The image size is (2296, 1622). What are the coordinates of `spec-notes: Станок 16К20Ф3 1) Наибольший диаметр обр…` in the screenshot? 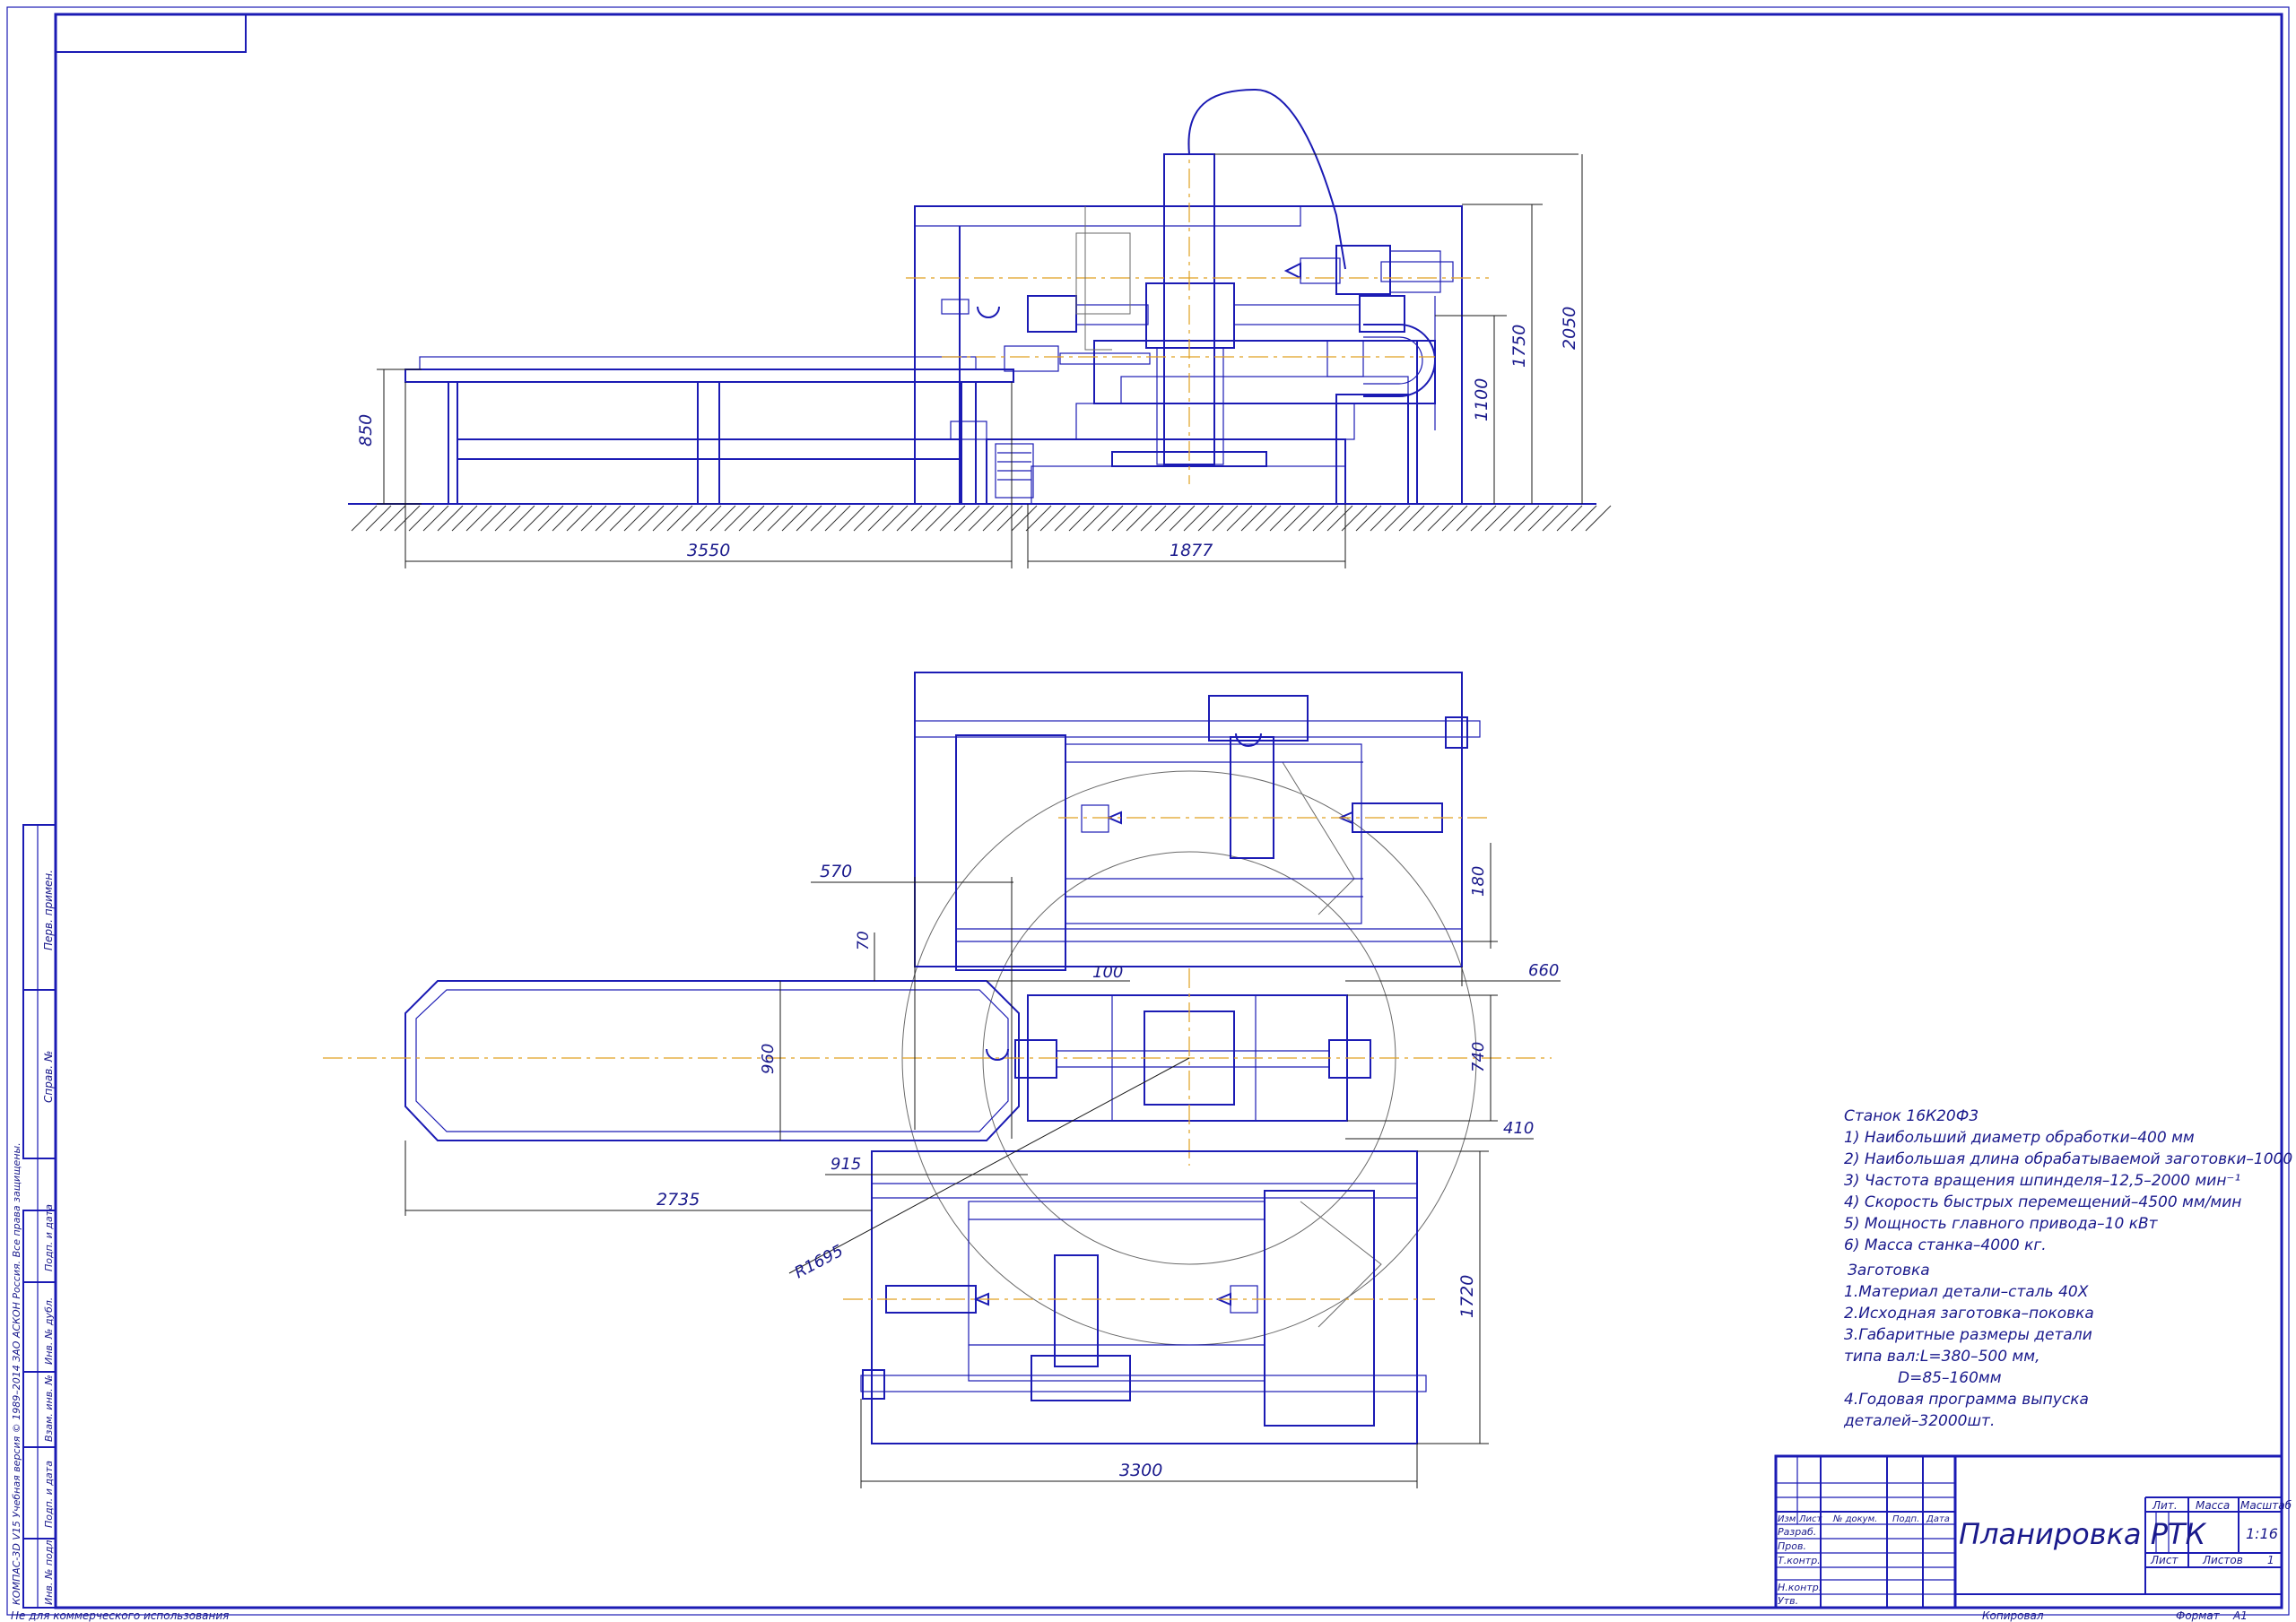 It's located at (2070, 1180).